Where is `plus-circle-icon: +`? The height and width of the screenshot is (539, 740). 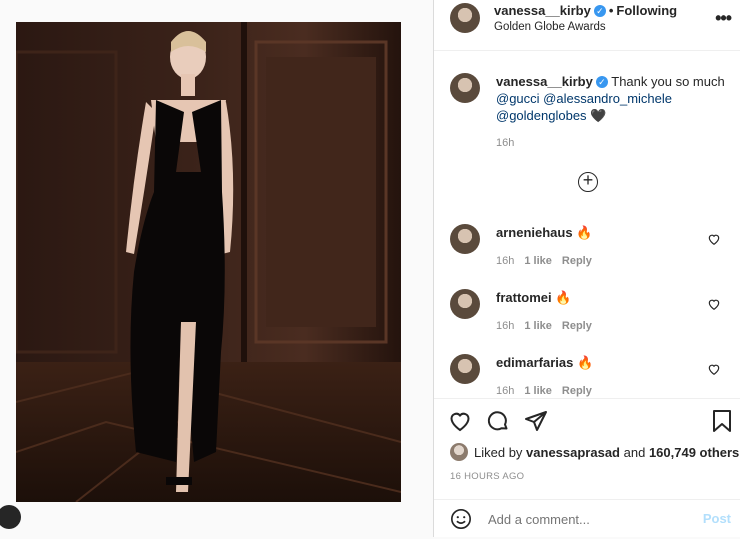 plus-circle-icon: + is located at coordinates (588, 181).